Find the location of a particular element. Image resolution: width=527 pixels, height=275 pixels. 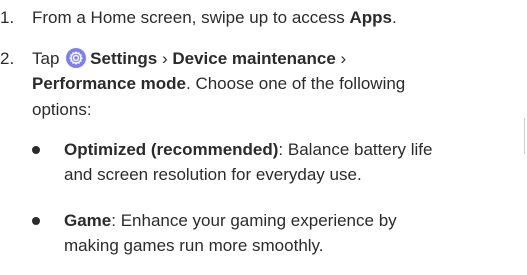

option-desc: : Enhance your gaming experience by is located at coordinates (254, 220).